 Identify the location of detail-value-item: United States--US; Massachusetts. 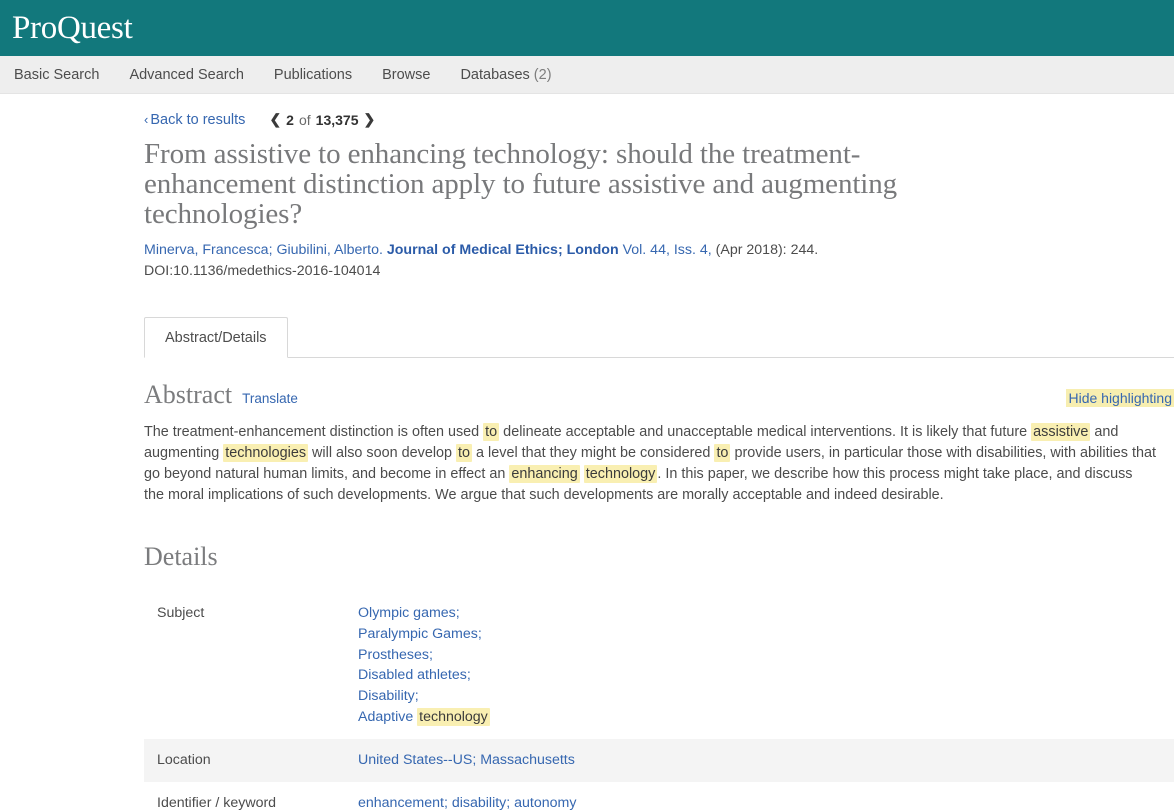
(466, 760).